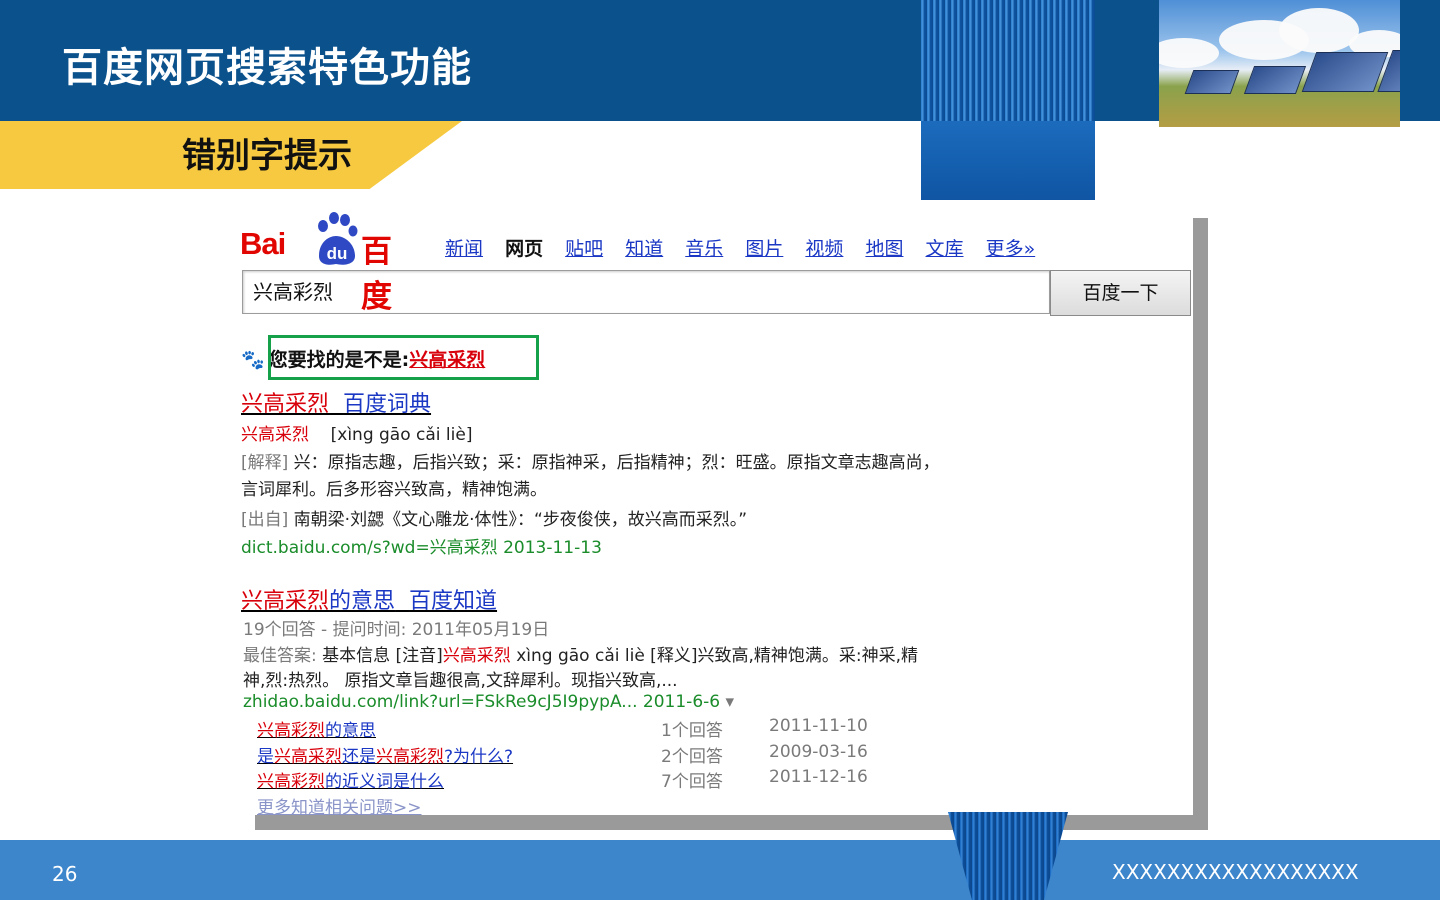 The width and height of the screenshot is (1440, 900). What do you see at coordinates (464, 249) in the screenshot?
I see `nav-news: 新闻` at bounding box center [464, 249].